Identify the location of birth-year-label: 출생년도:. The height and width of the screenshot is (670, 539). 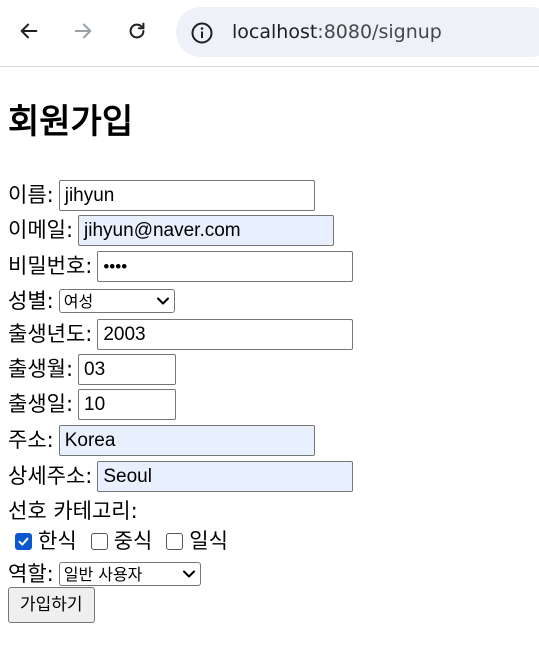
(50, 334).